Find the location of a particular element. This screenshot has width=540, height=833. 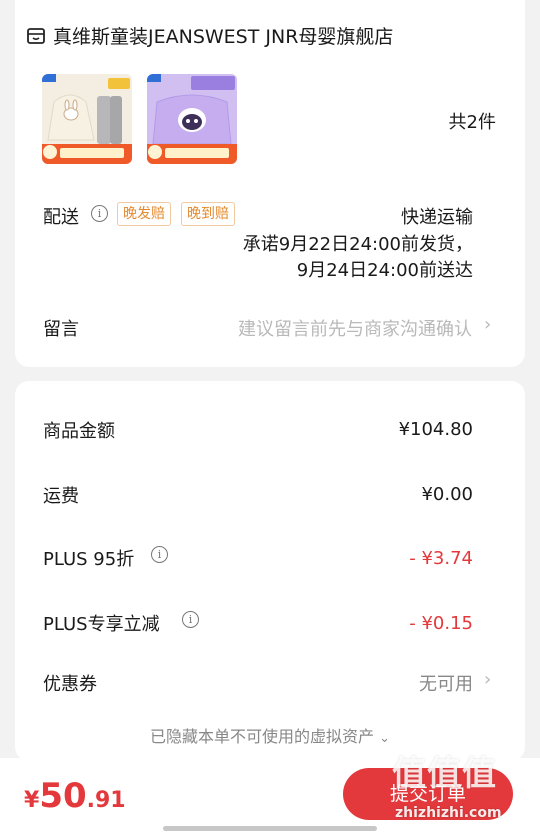

total-integer: 50 is located at coordinates (63, 796).